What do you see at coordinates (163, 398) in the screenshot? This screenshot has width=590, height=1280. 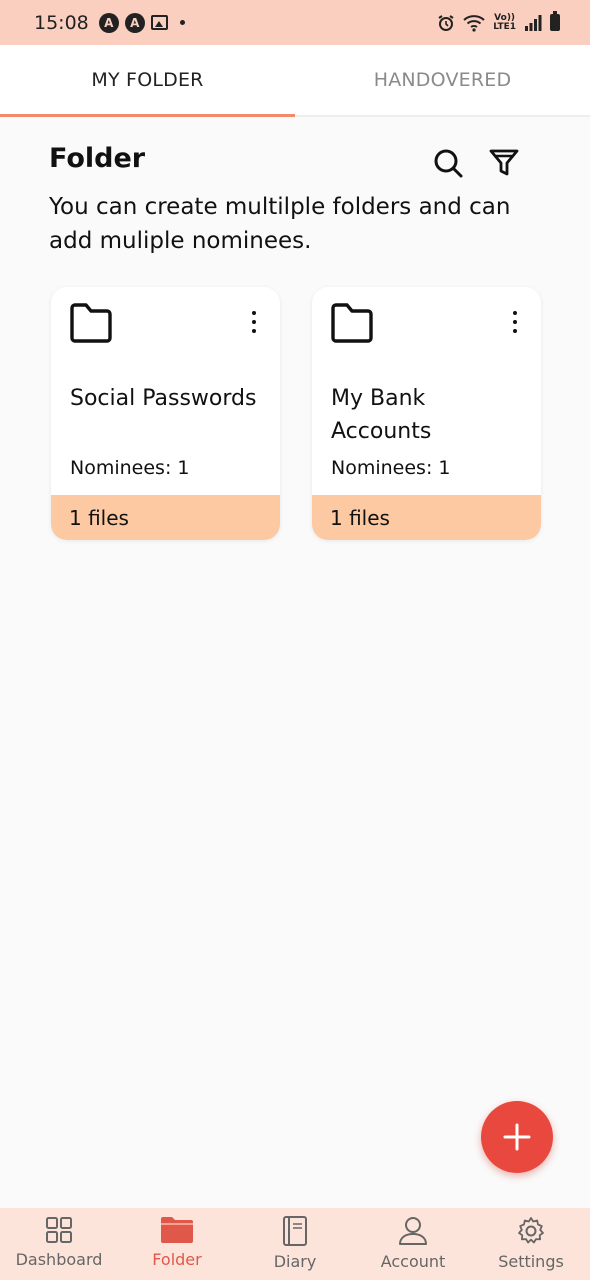 I see `folder-title: Social Passwords` at bounding box center [163, 398].